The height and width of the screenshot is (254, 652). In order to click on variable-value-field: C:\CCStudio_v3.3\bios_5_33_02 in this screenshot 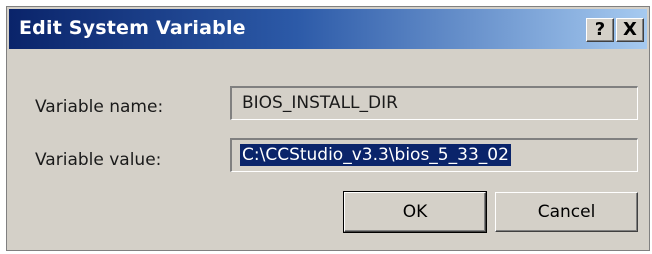, I will do `click(434, 155)`.